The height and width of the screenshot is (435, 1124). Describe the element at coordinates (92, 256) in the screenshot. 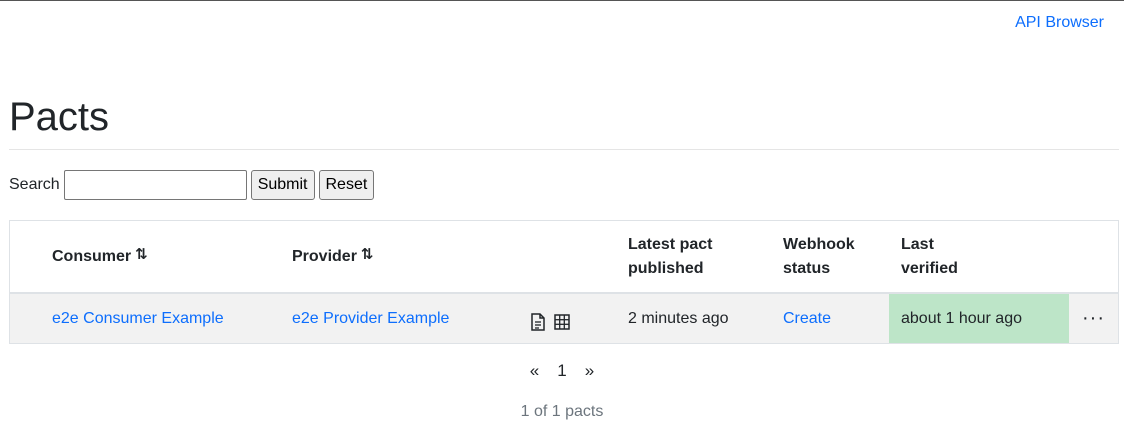

I see `consumer-header-label: Consumer` at that location.